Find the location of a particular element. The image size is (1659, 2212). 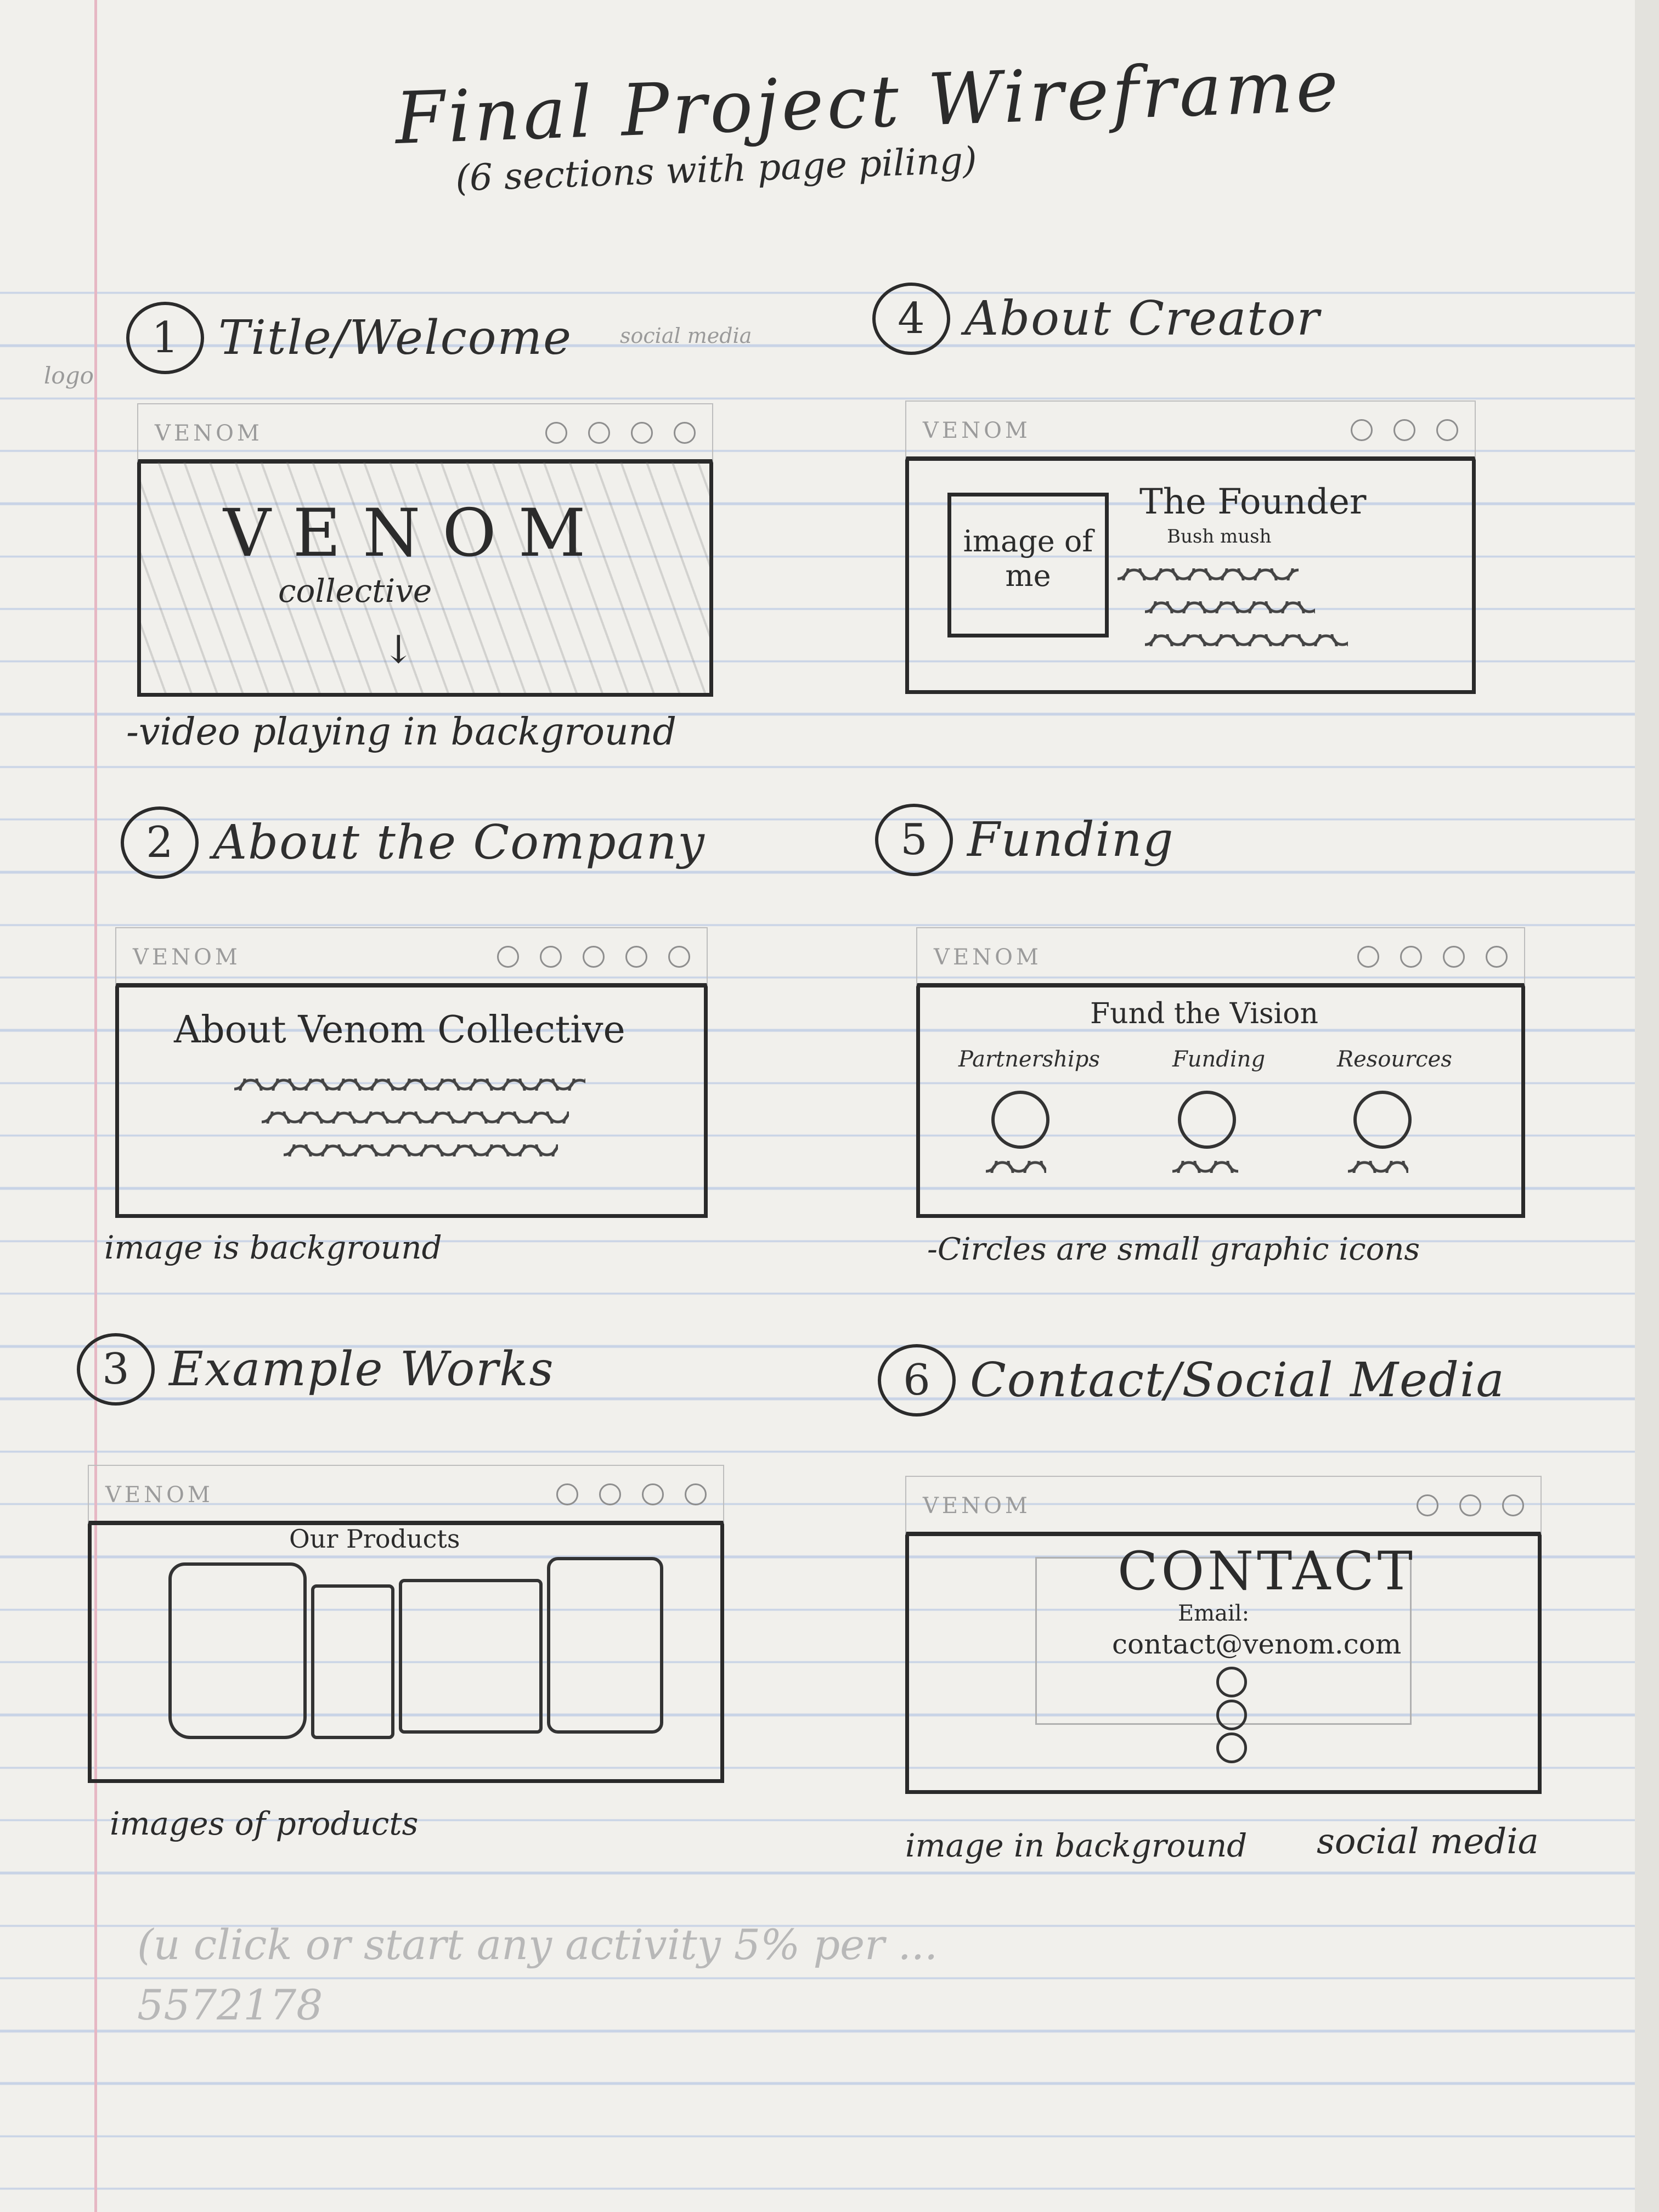

section-1-wireframe: VENOM VENOM collective ↓ is located at coordinates (425, 550).